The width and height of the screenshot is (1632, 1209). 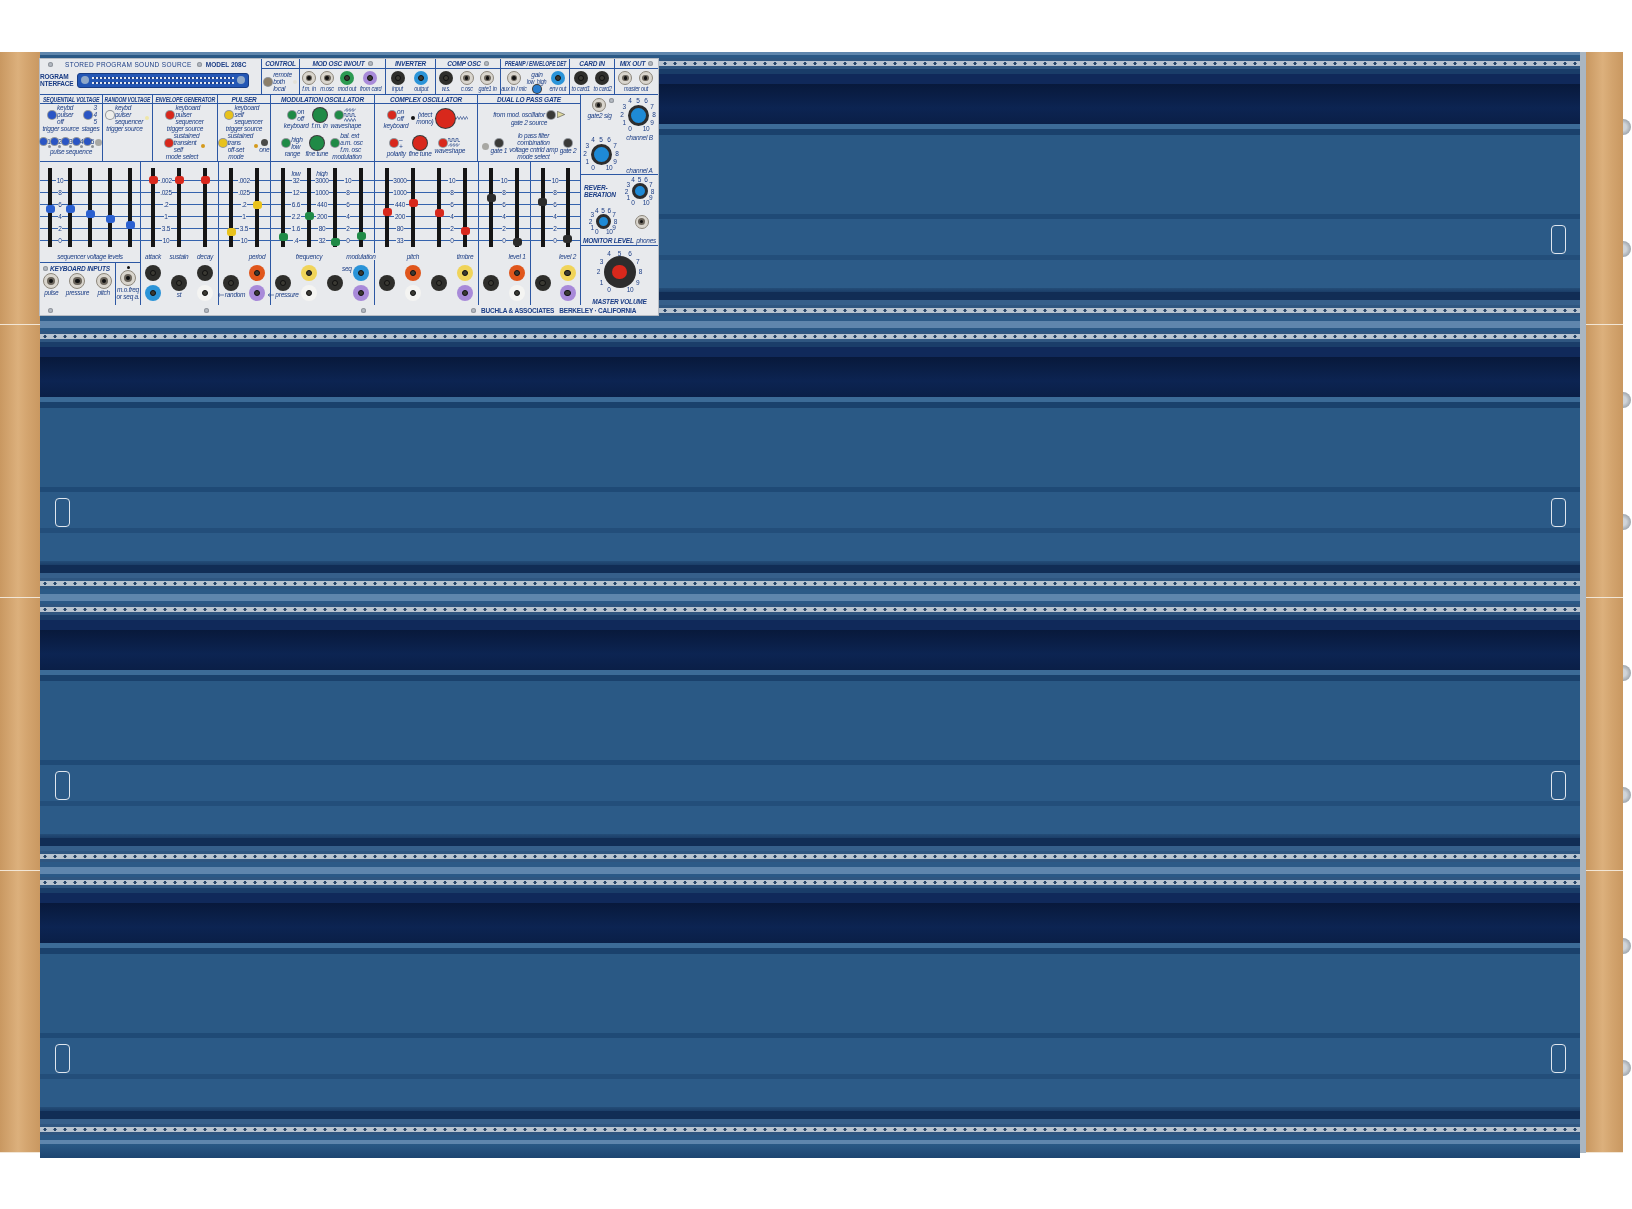 What do you see at coordinates (560, 114) in the screenshot?
I see `triangle-icon` at bounding box center [560, 114].